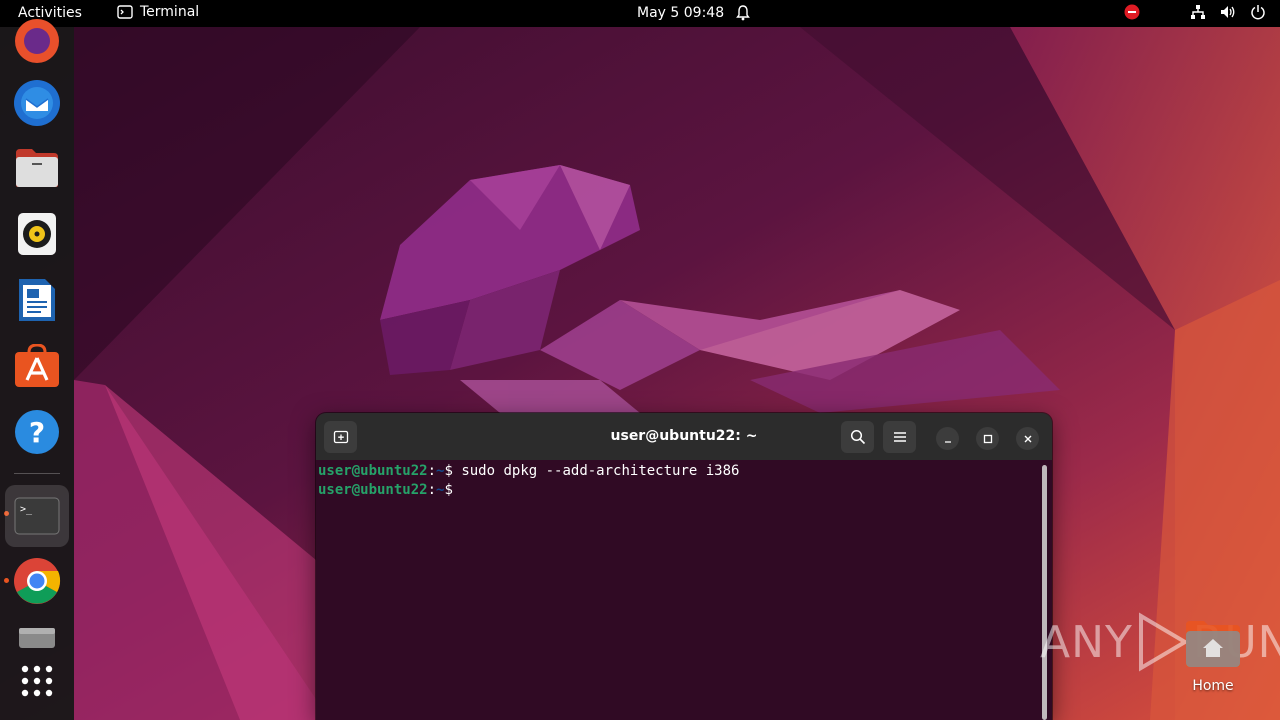  I want to click on disk-drive-icon, so click(37, 638).